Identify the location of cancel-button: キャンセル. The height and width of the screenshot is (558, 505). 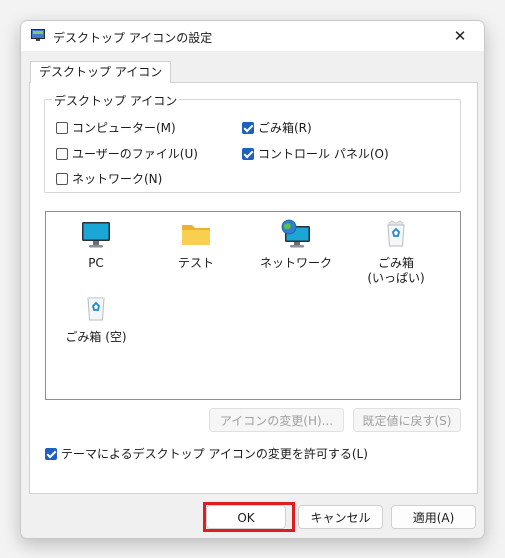
(340, 517).